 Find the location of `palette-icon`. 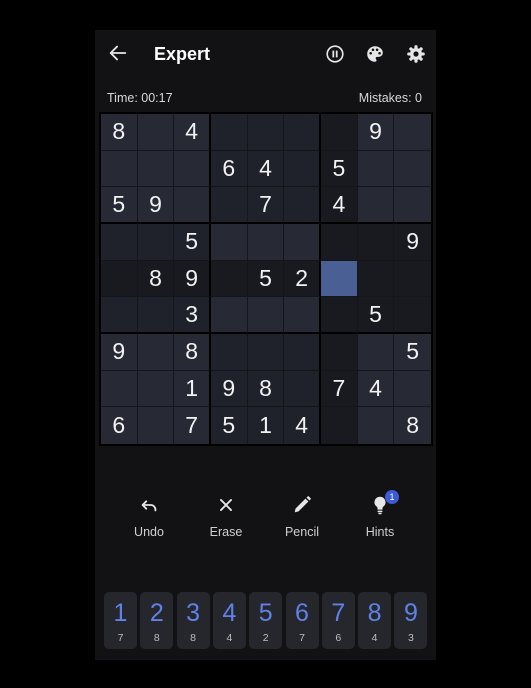

palette-icon is located at coordinates (375, 54).